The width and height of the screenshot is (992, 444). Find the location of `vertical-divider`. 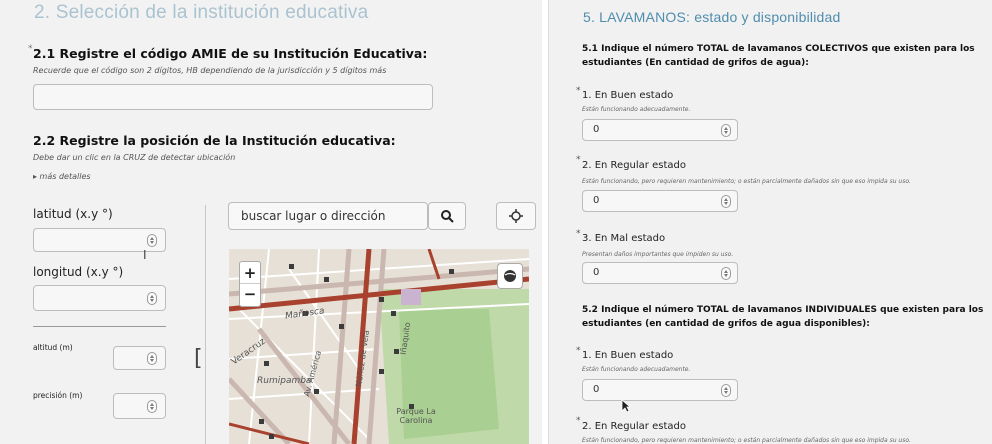

vertical-divider is located at coordinates (205, 324).